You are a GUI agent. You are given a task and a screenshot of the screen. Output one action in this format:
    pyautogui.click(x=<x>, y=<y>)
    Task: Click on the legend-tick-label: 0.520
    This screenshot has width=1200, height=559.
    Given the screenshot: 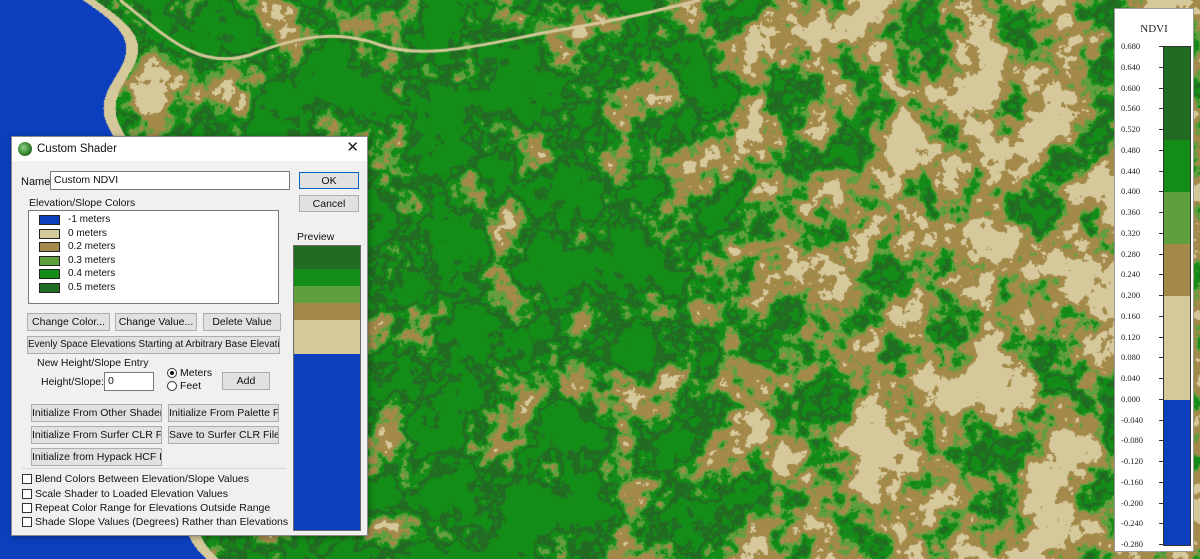 What is the action you would take?
    pyautogui.click(x=1142, y=129)
    